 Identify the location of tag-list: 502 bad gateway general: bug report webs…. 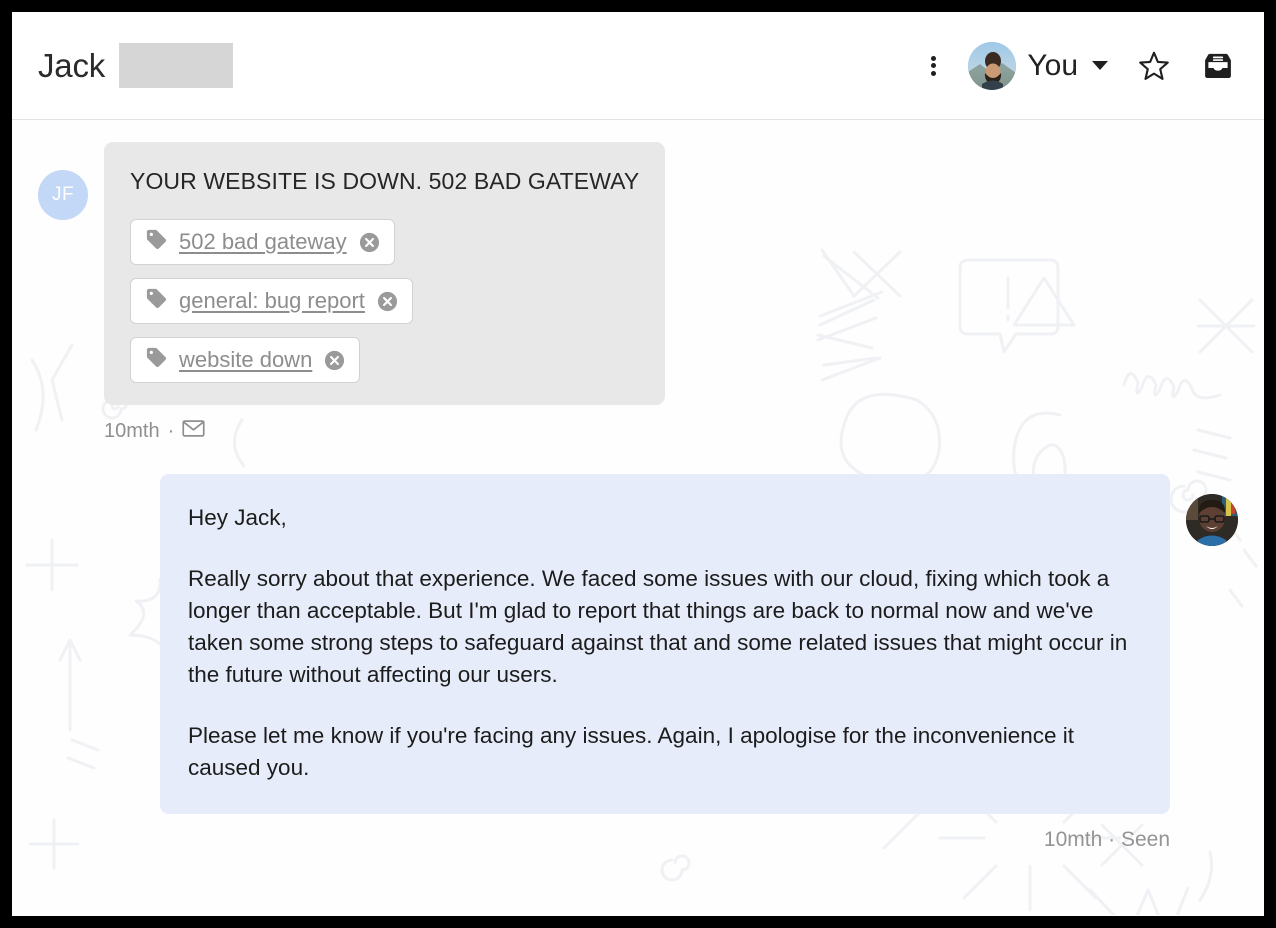
(384, 301).